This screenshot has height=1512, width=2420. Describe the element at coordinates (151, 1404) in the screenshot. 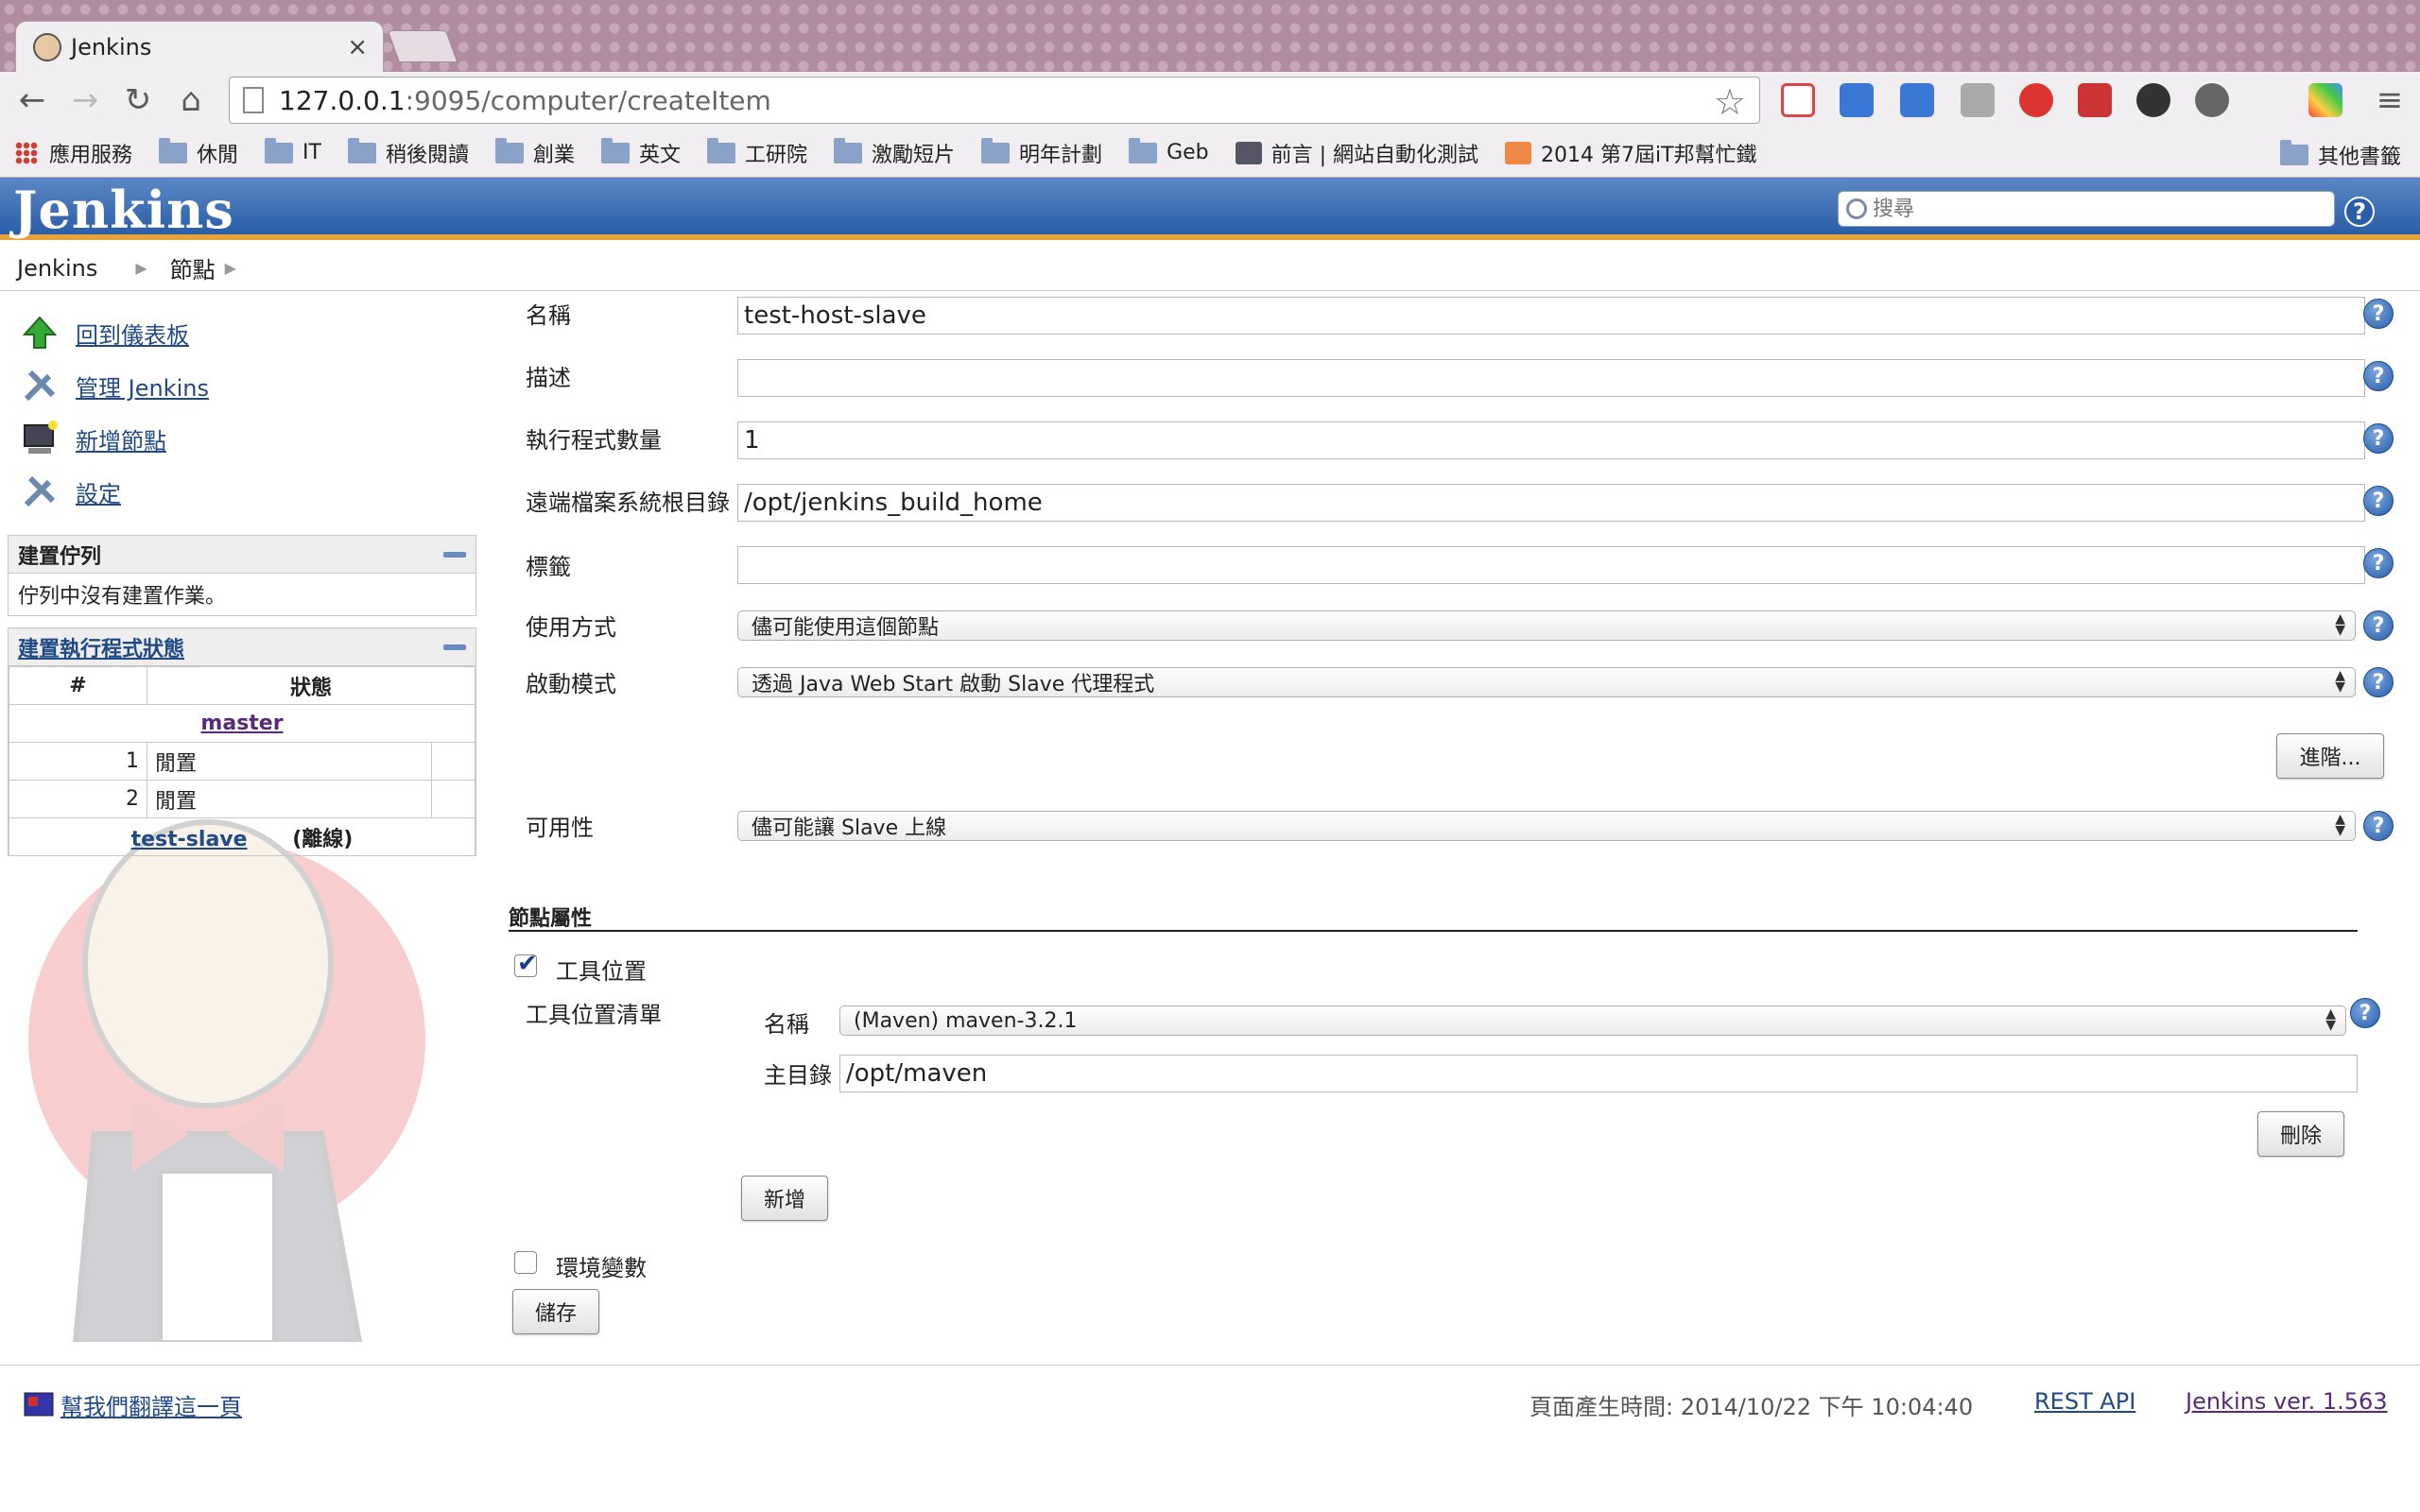

I see `translate-link: 幫我們翻譯這一頁` at that location.